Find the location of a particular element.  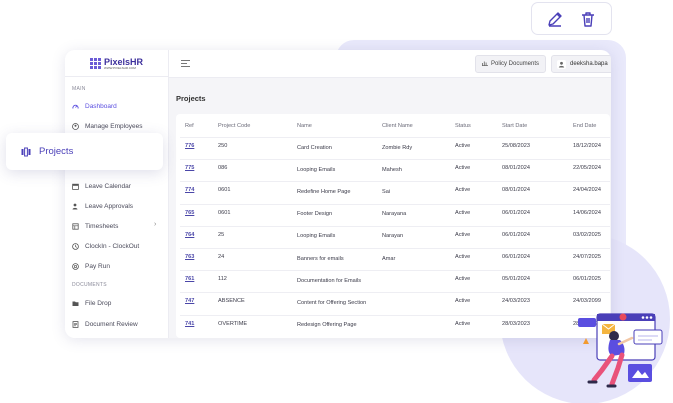

policy-documents-label: Policy Documents is located at coordinates (515, 64).